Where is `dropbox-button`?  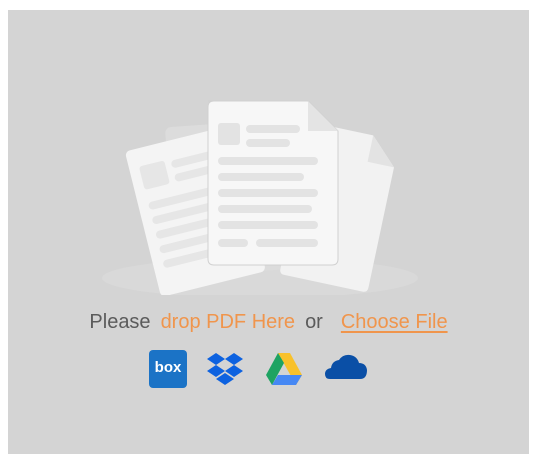
dropbox-button is located at coordinates (225, 369).